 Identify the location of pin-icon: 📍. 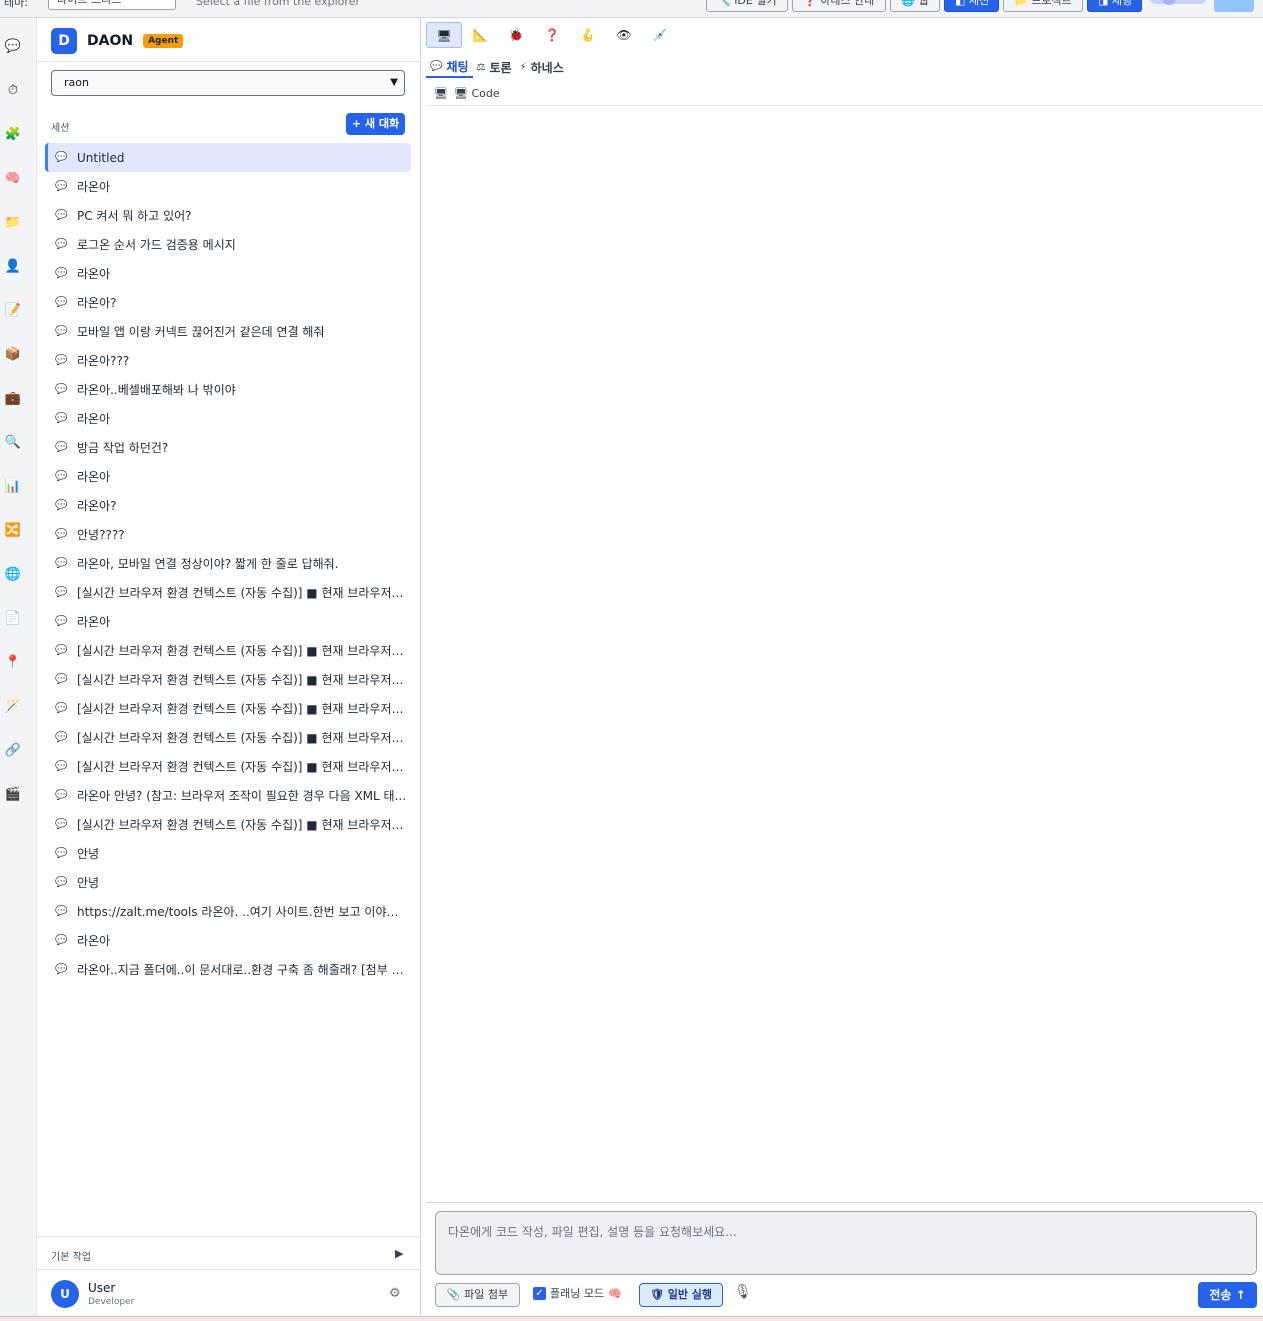
(13, 663).